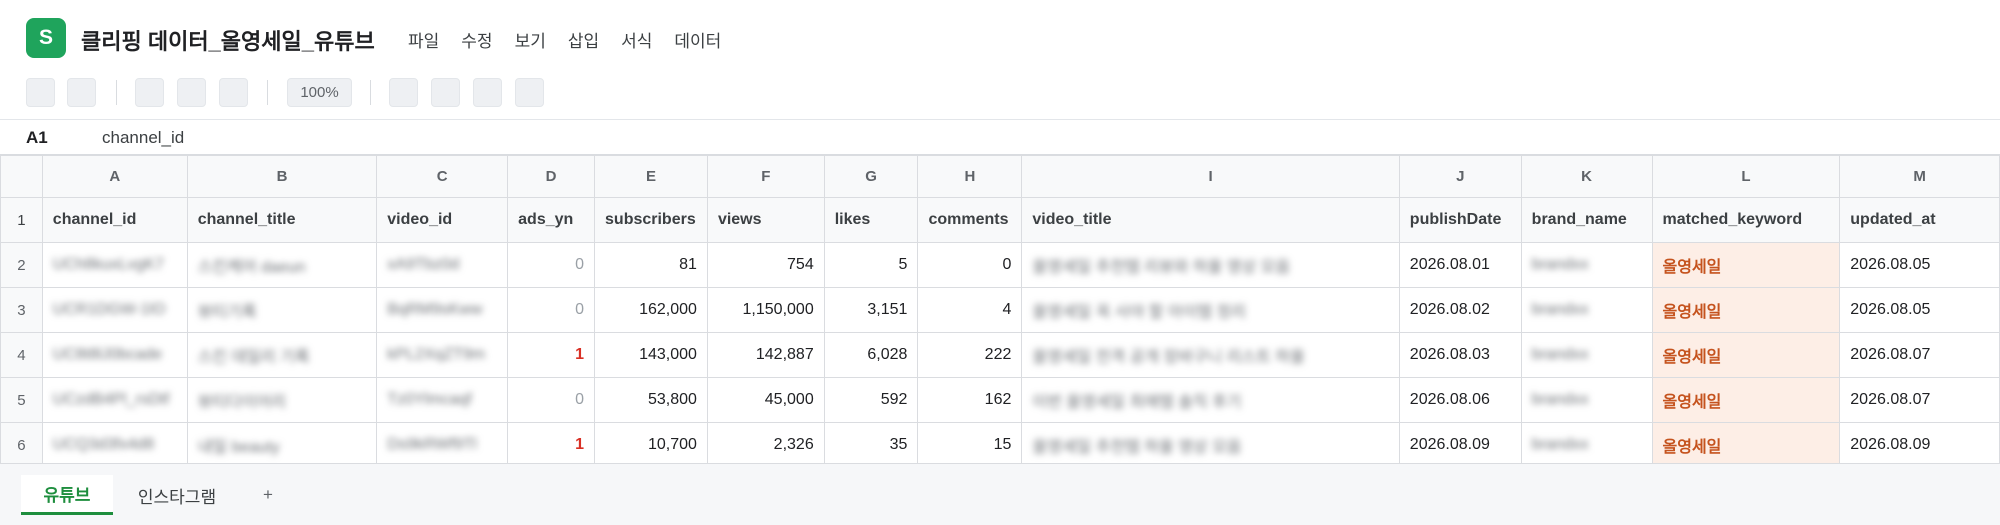  I want to click on comments-cell: 222, so click(970, 355).